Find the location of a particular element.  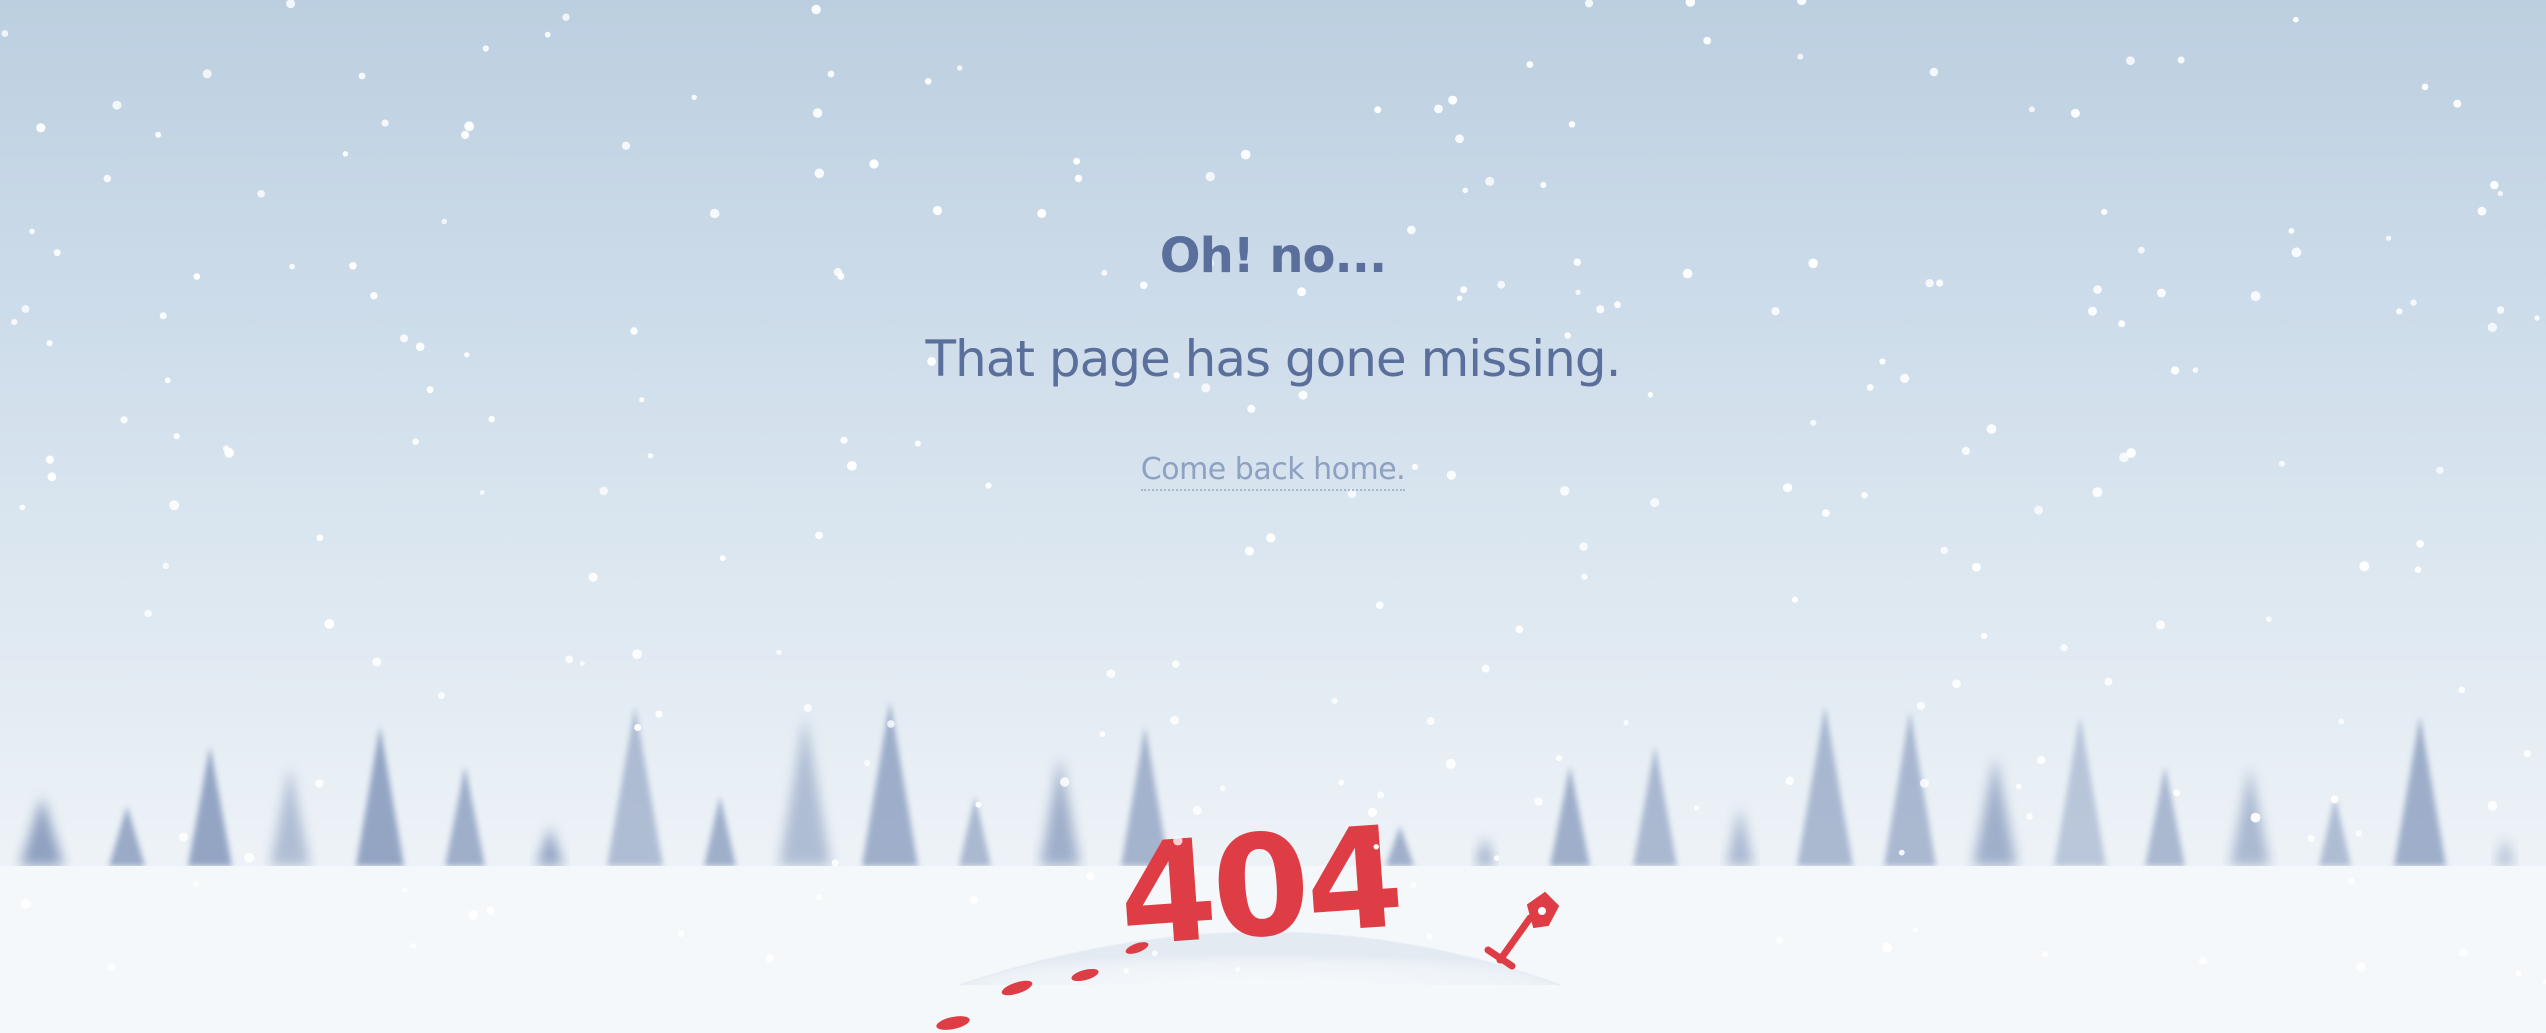

come-back-home-link: Come back home. is located at coordinates (1273, 471).